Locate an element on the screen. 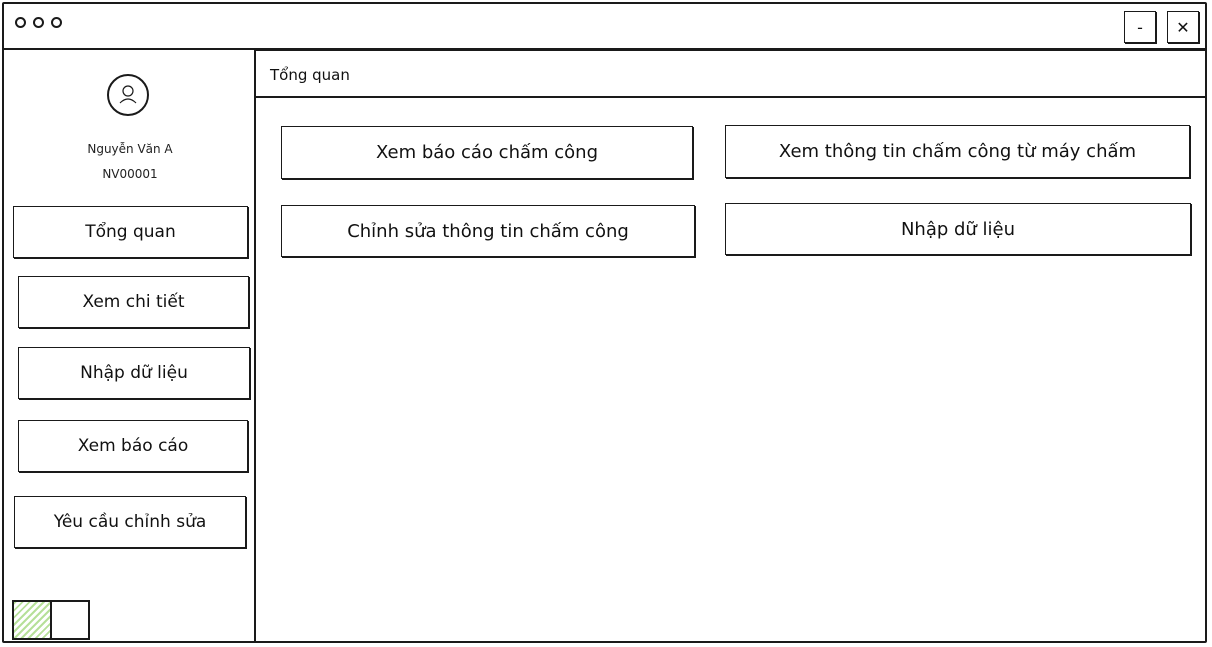  action-label: Xem thông tin chấm công từ máy chấm is located at coordinates (957, 151).